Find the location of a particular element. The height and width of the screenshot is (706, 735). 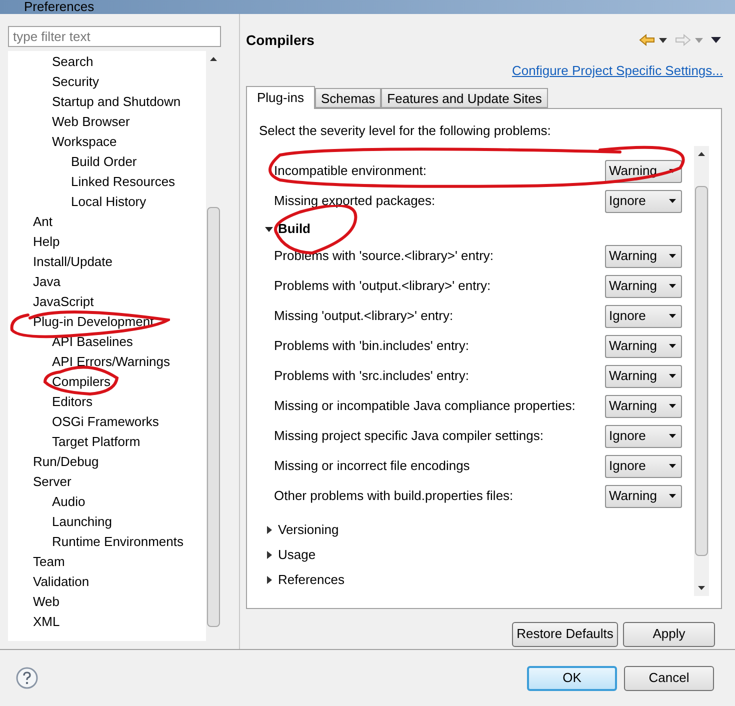

tree-item: JavaScript is located at coordinates (63, 301).